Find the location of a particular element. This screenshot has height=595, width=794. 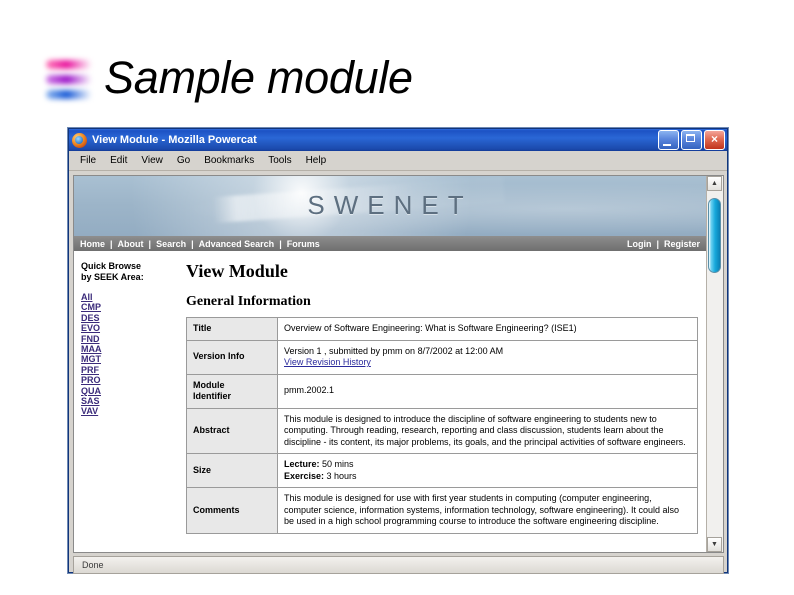

size-lecture-line: Lecture: 50 mins is located at coordinates (487, 465).